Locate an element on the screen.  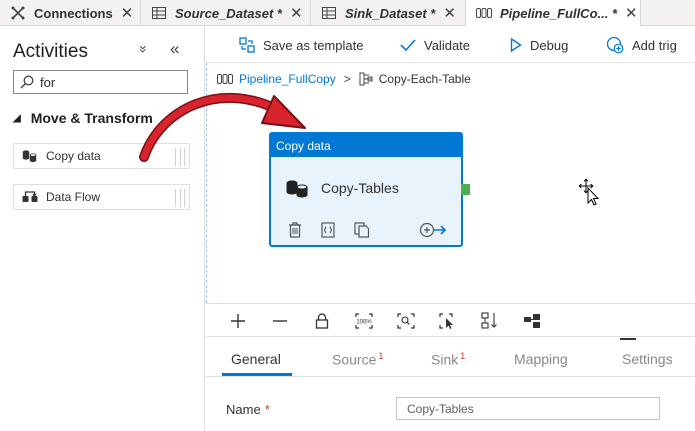
required-marker: * is located at coordinates (267, 409).